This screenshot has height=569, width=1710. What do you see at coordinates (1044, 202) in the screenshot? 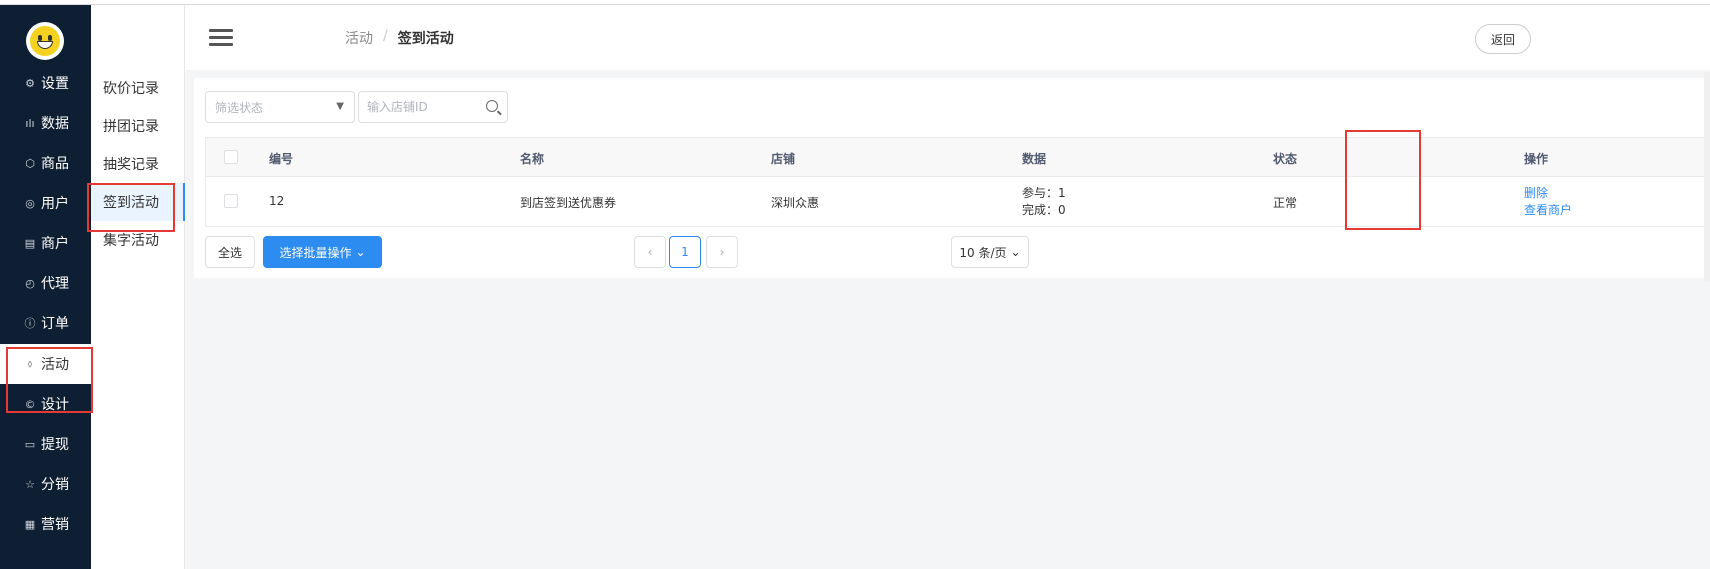
I see `row-data: 参与：1 完成：0` at bounding box center [1044, 202].